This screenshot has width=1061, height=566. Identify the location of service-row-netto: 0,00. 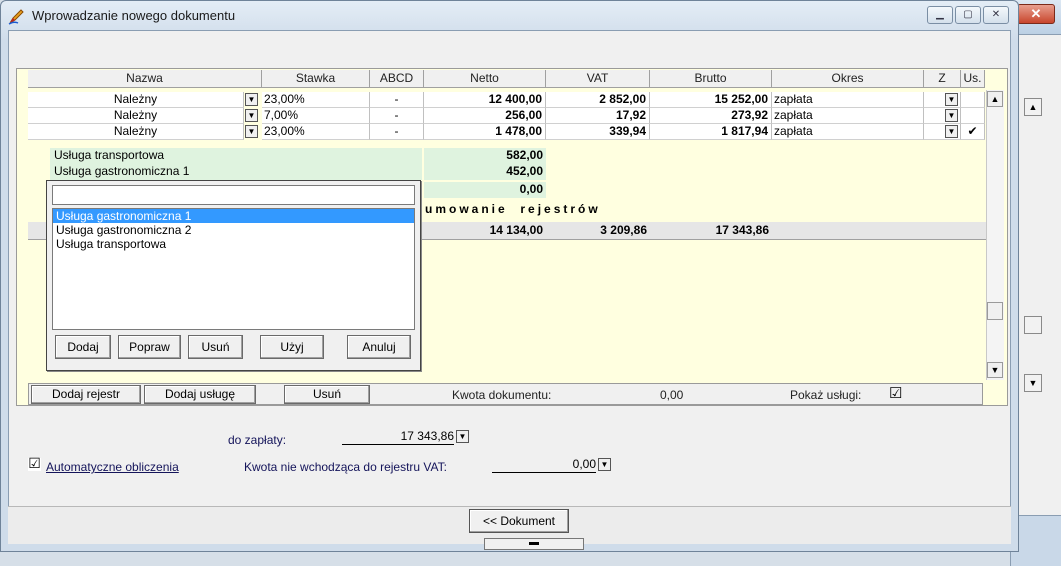
(485, 190).